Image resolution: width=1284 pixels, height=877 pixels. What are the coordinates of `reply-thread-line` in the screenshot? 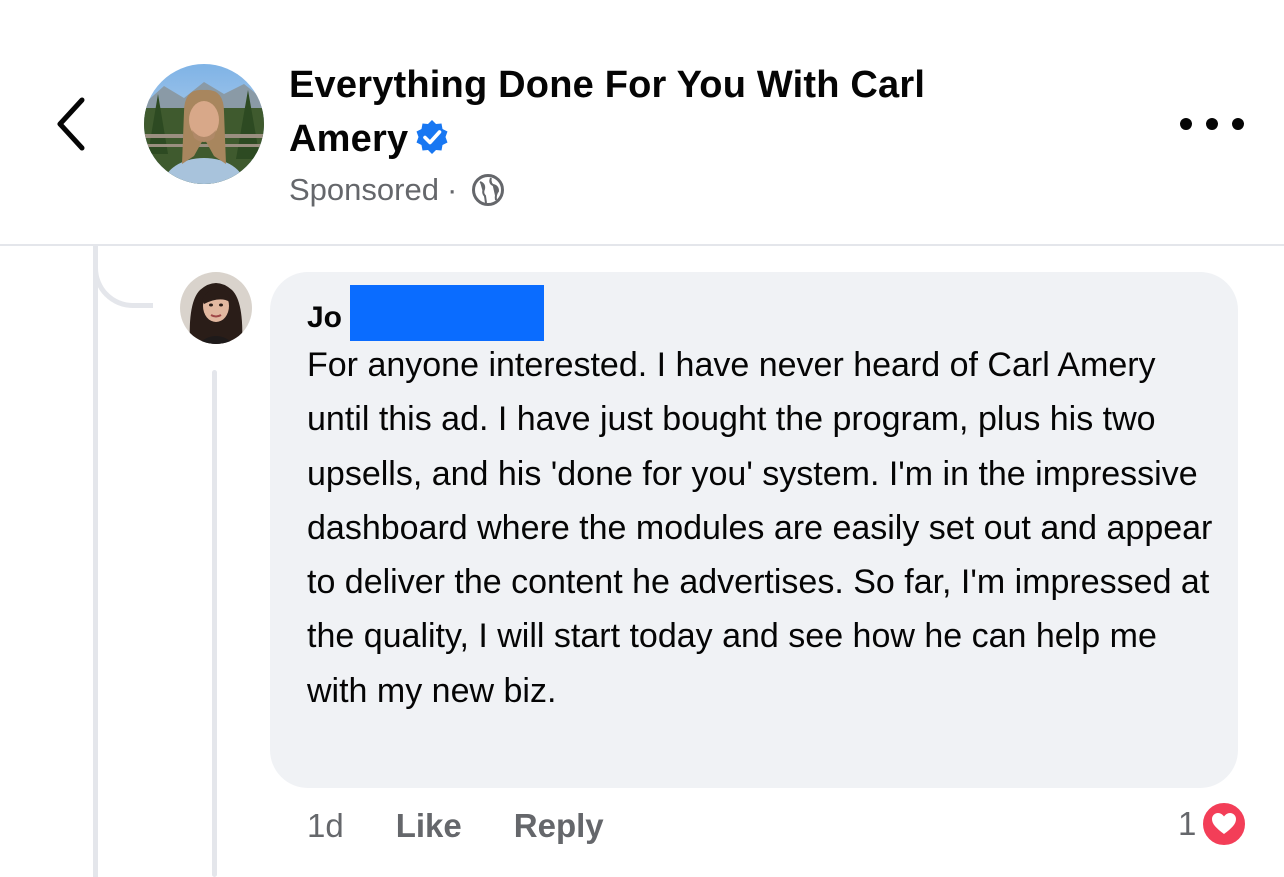 It's located at (214, 623).